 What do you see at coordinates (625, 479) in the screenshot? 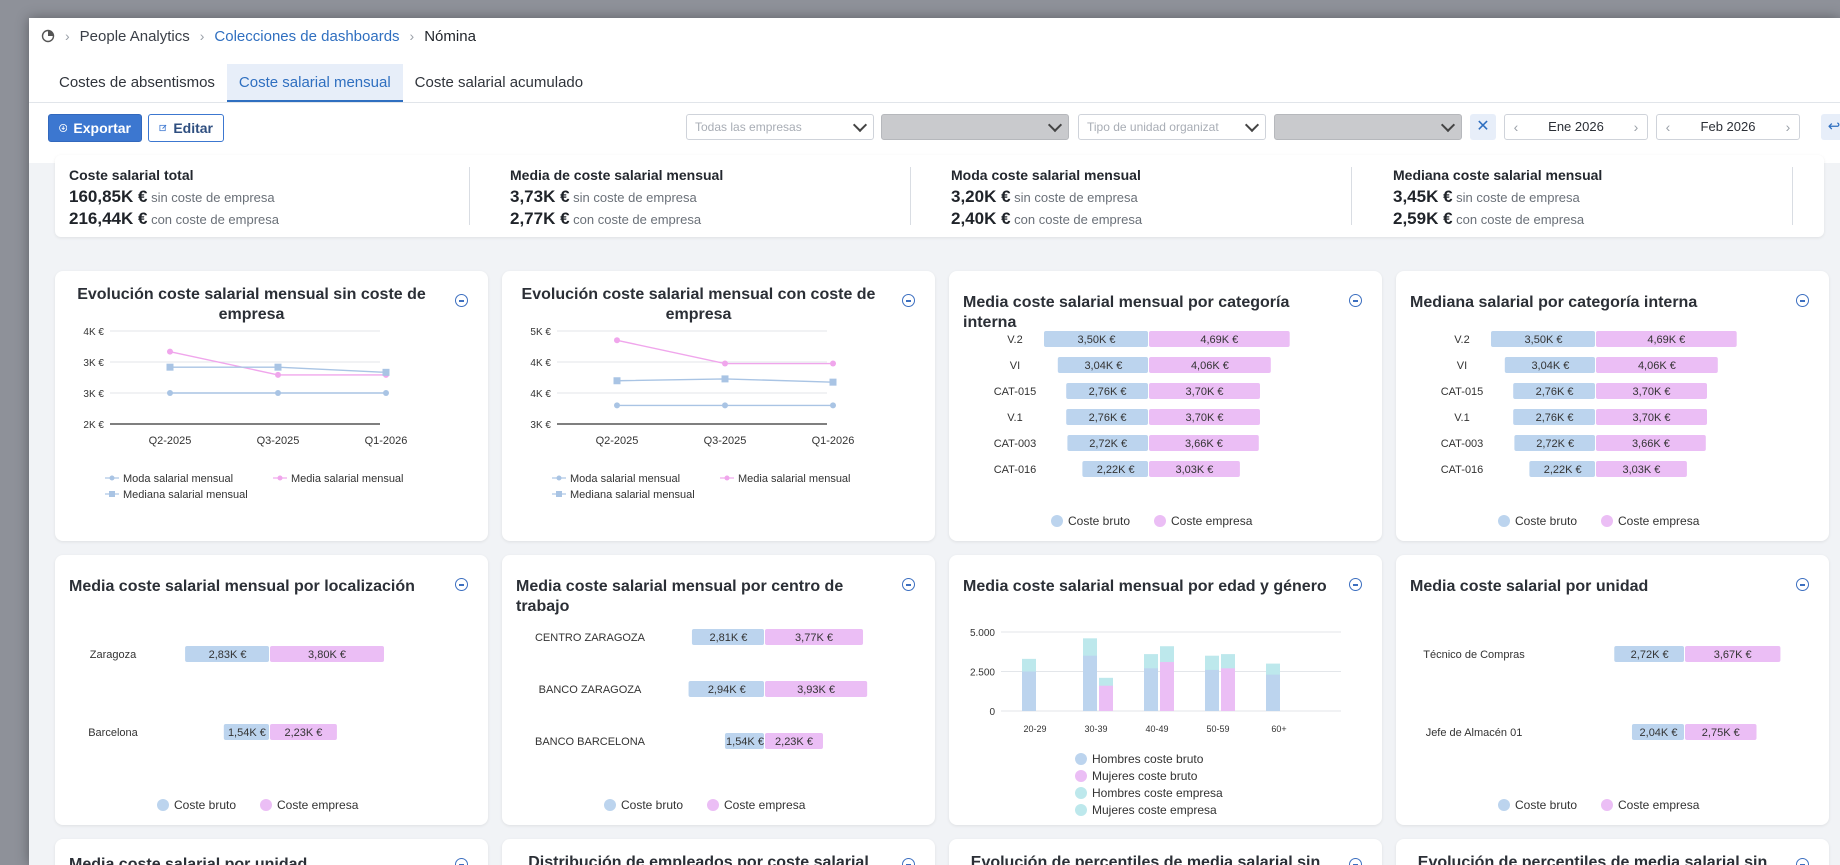
I see `legend-label: Moda salarial mensual` at bounding box center [625, 479].